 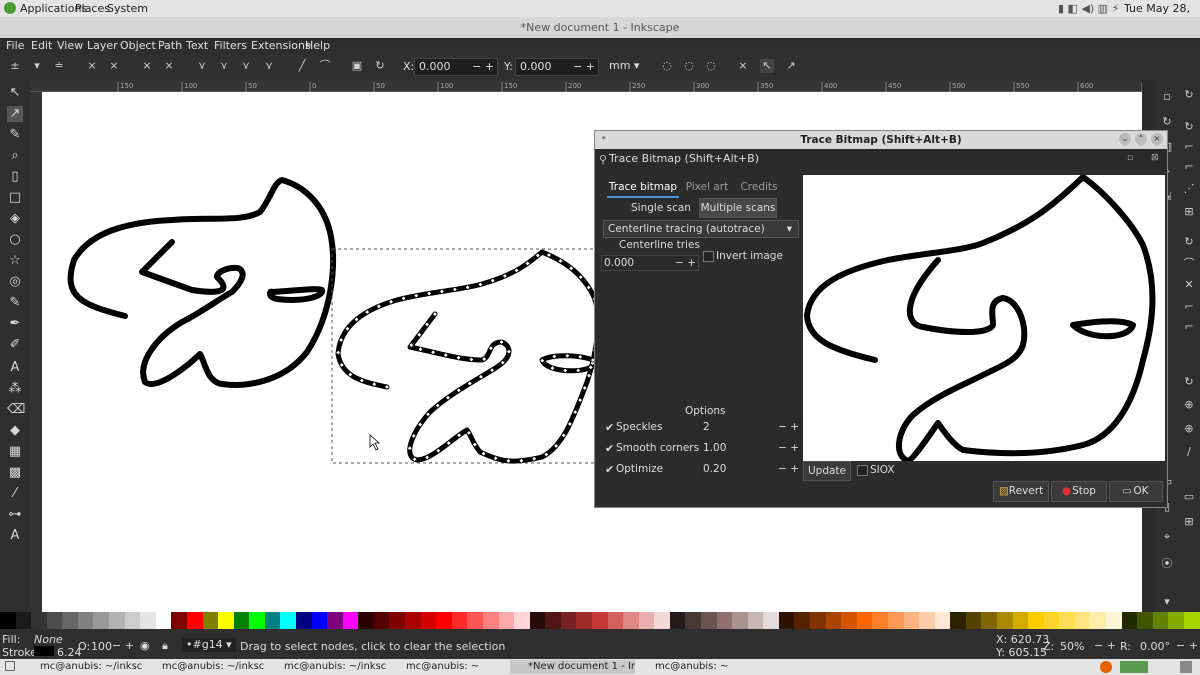 I want to click on snap-others-icon: ↻, so click(x=1189, y=382).